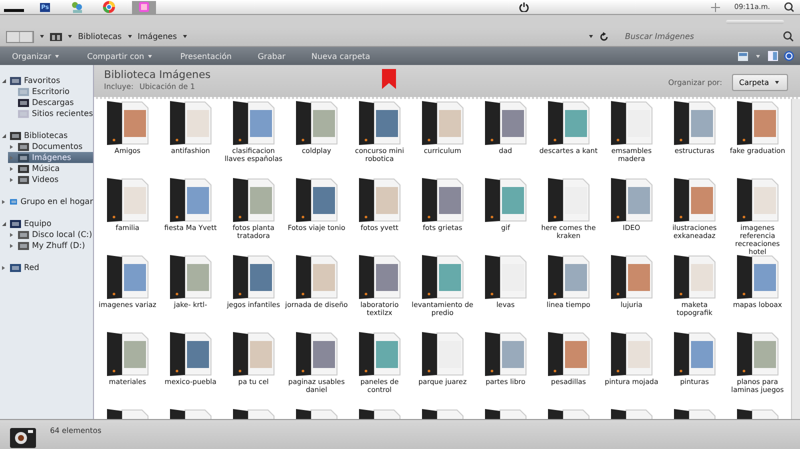  Describe the element at coordinates (795, 259) in the screenshot. I see `scrollbar` at that location.